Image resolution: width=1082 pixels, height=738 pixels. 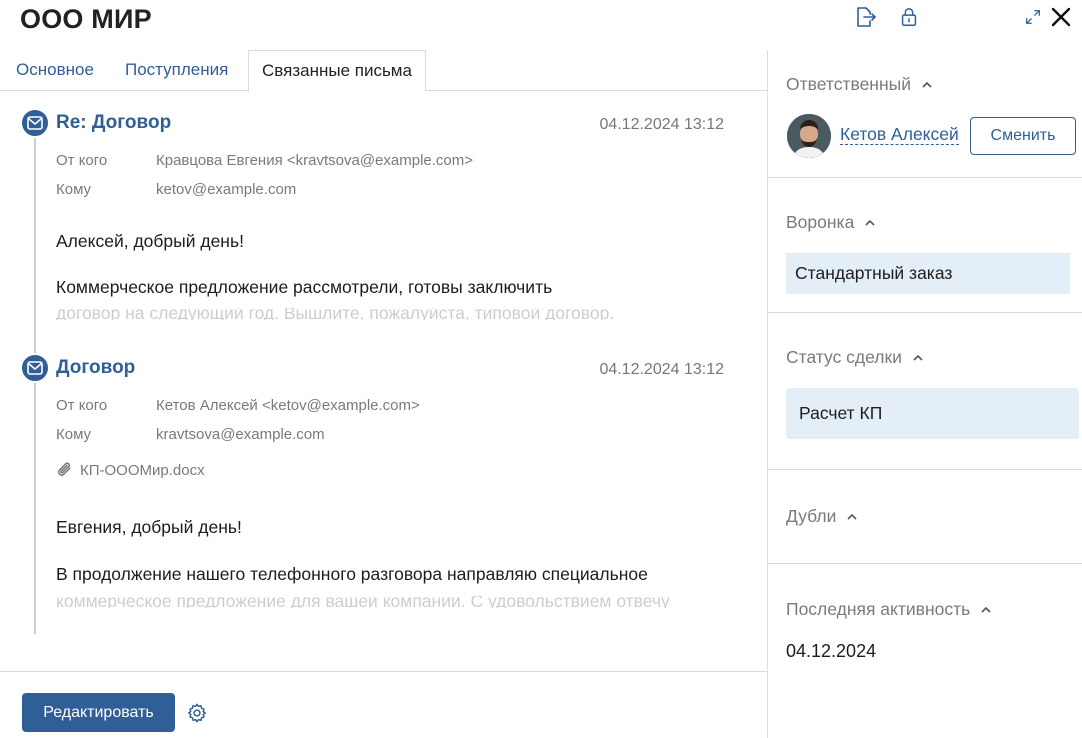 I want to click on section-responsible-label: Ответственный, so click(x=848, y=84).